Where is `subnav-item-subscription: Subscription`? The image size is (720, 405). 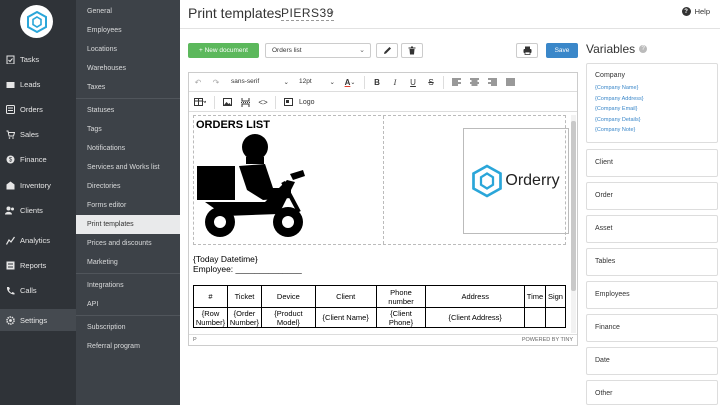 subnav-item-subscription: Subscription is located at coordinates (128, 327).